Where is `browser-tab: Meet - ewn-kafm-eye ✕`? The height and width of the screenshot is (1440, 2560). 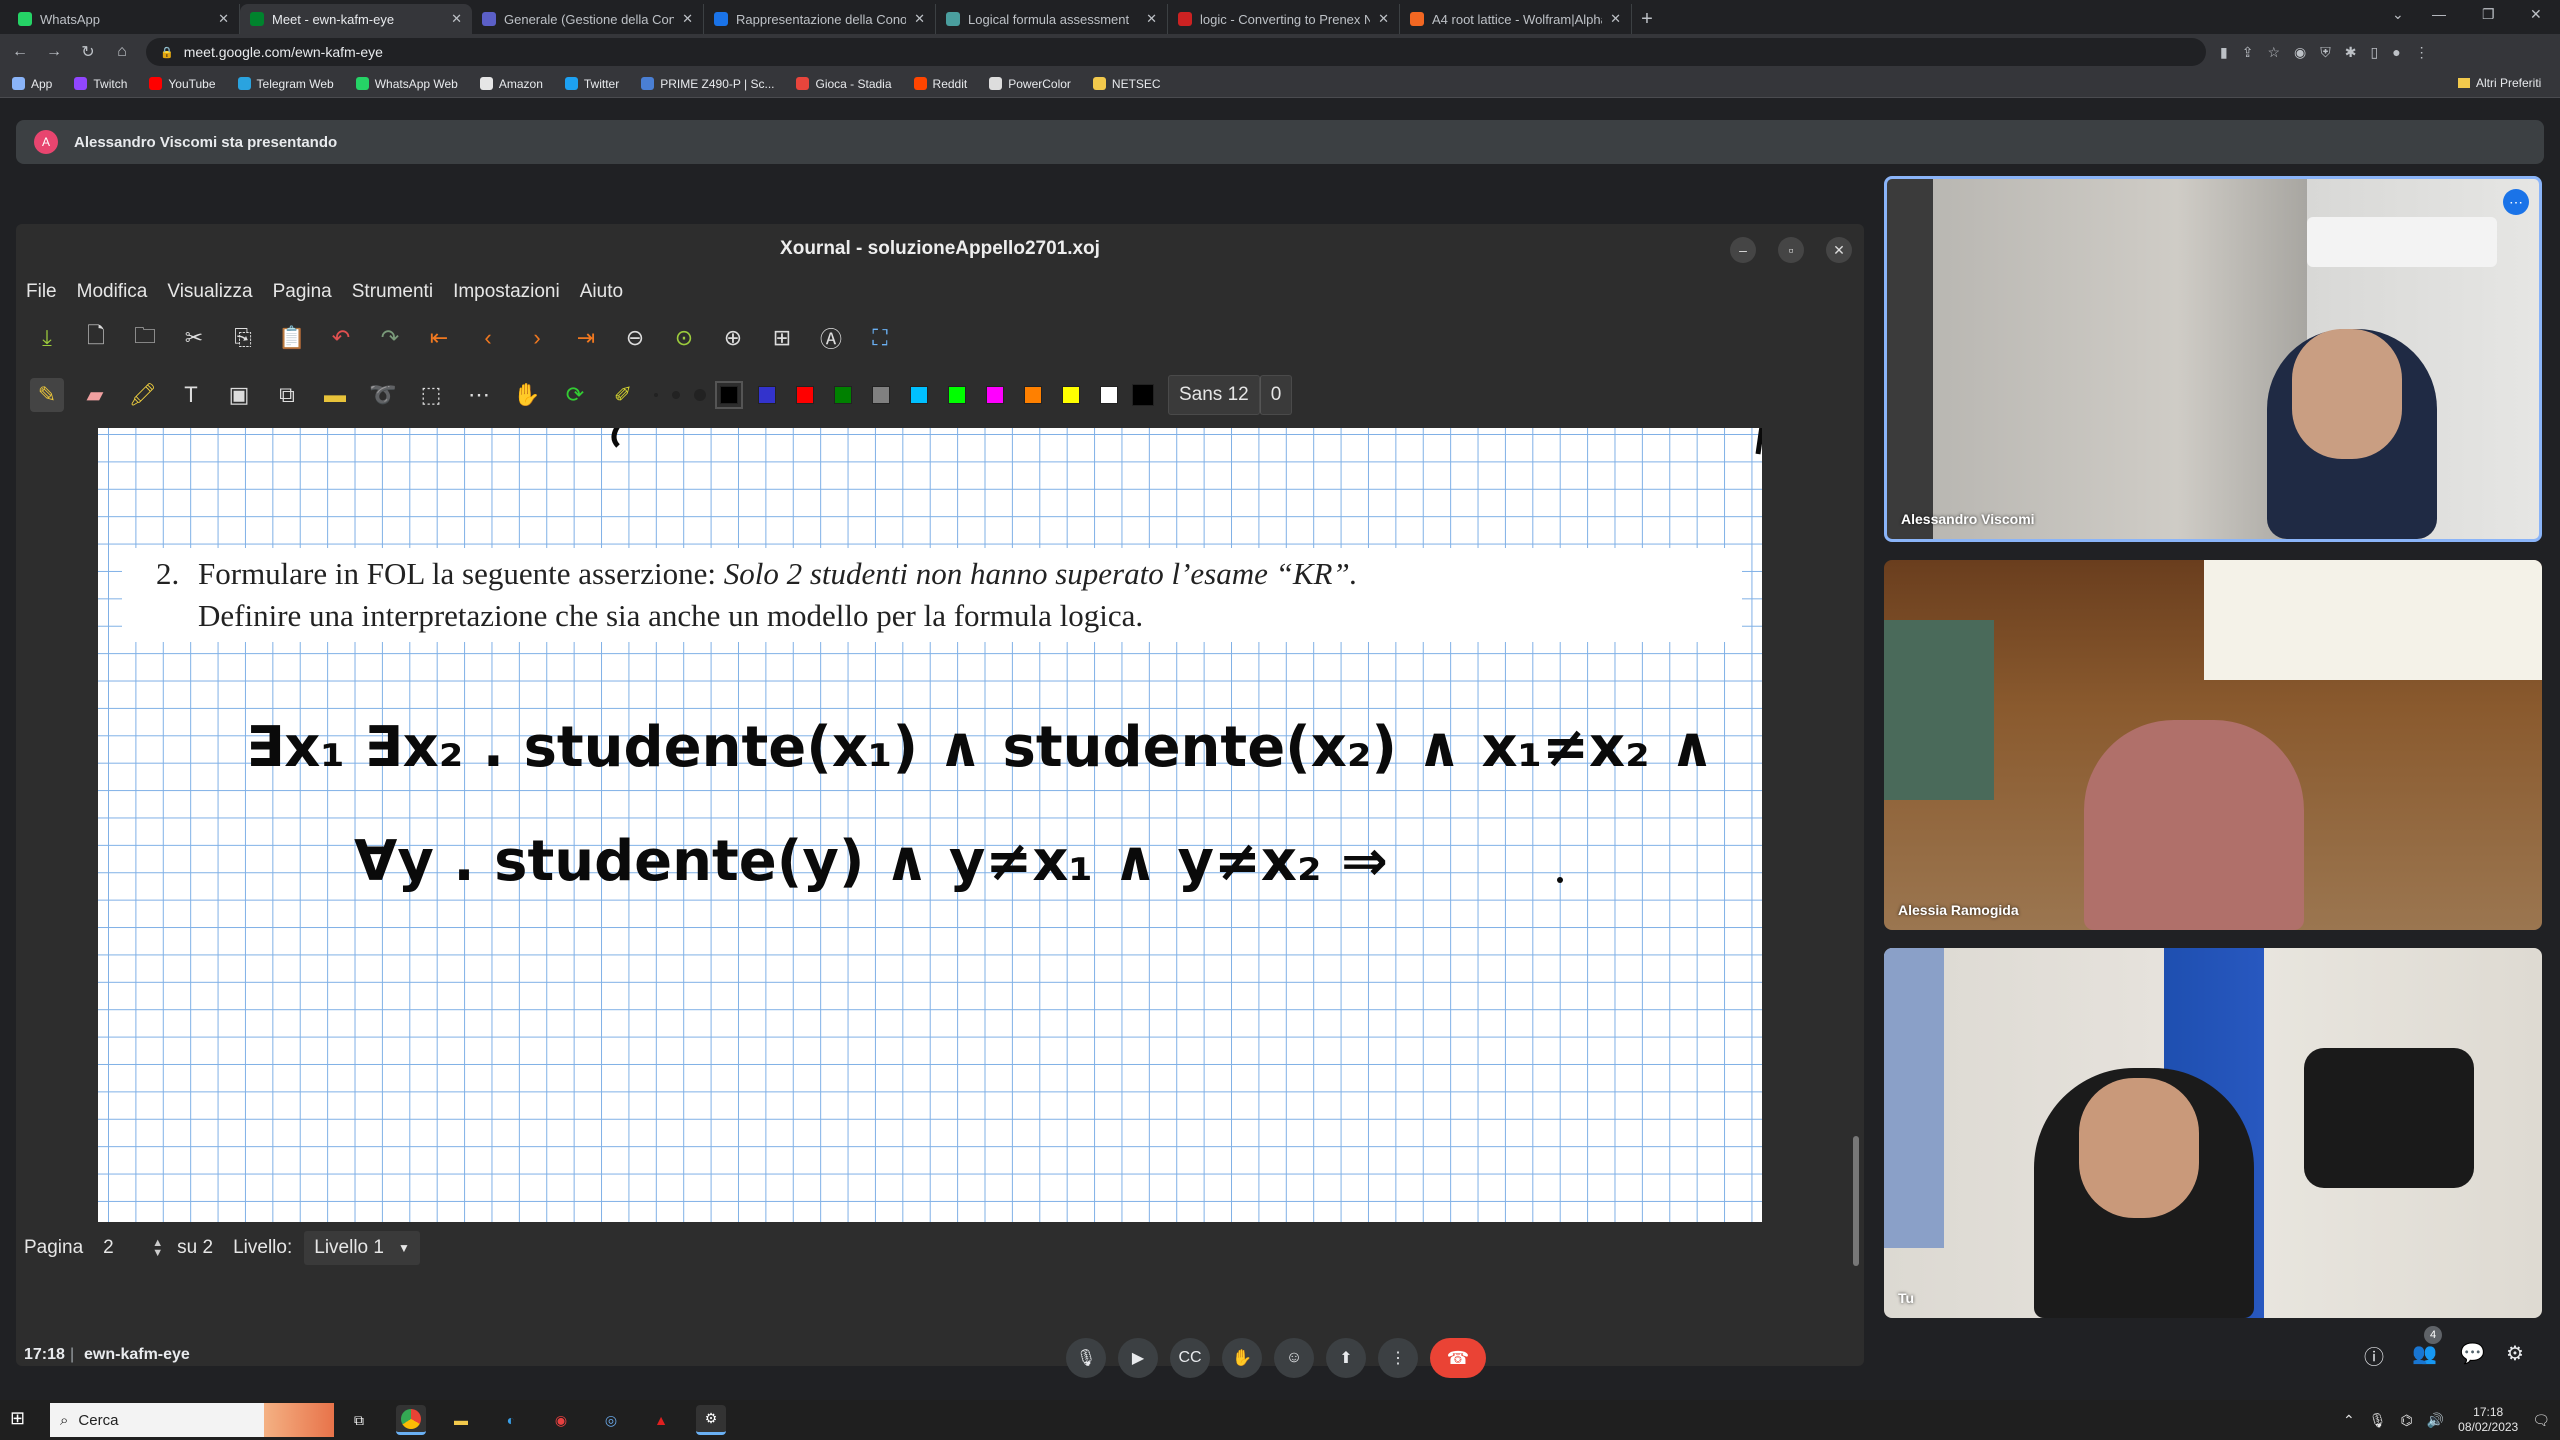
browser-tab: Meet - ewn-kafm-eye ✕ is located at coordinates (356, 19).